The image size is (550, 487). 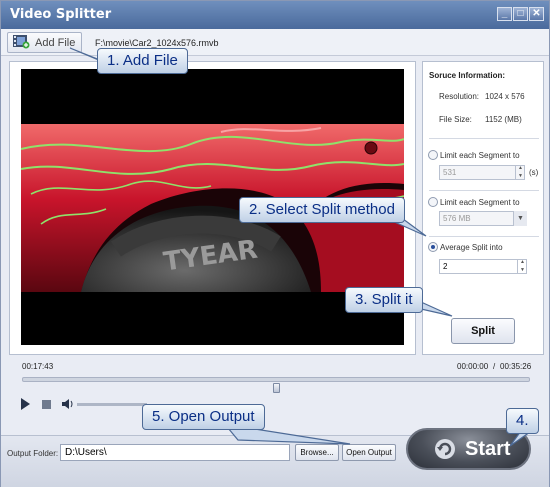 I want to click on limit-duration-label: Limit each Segment to, so click(x=480, y=155).